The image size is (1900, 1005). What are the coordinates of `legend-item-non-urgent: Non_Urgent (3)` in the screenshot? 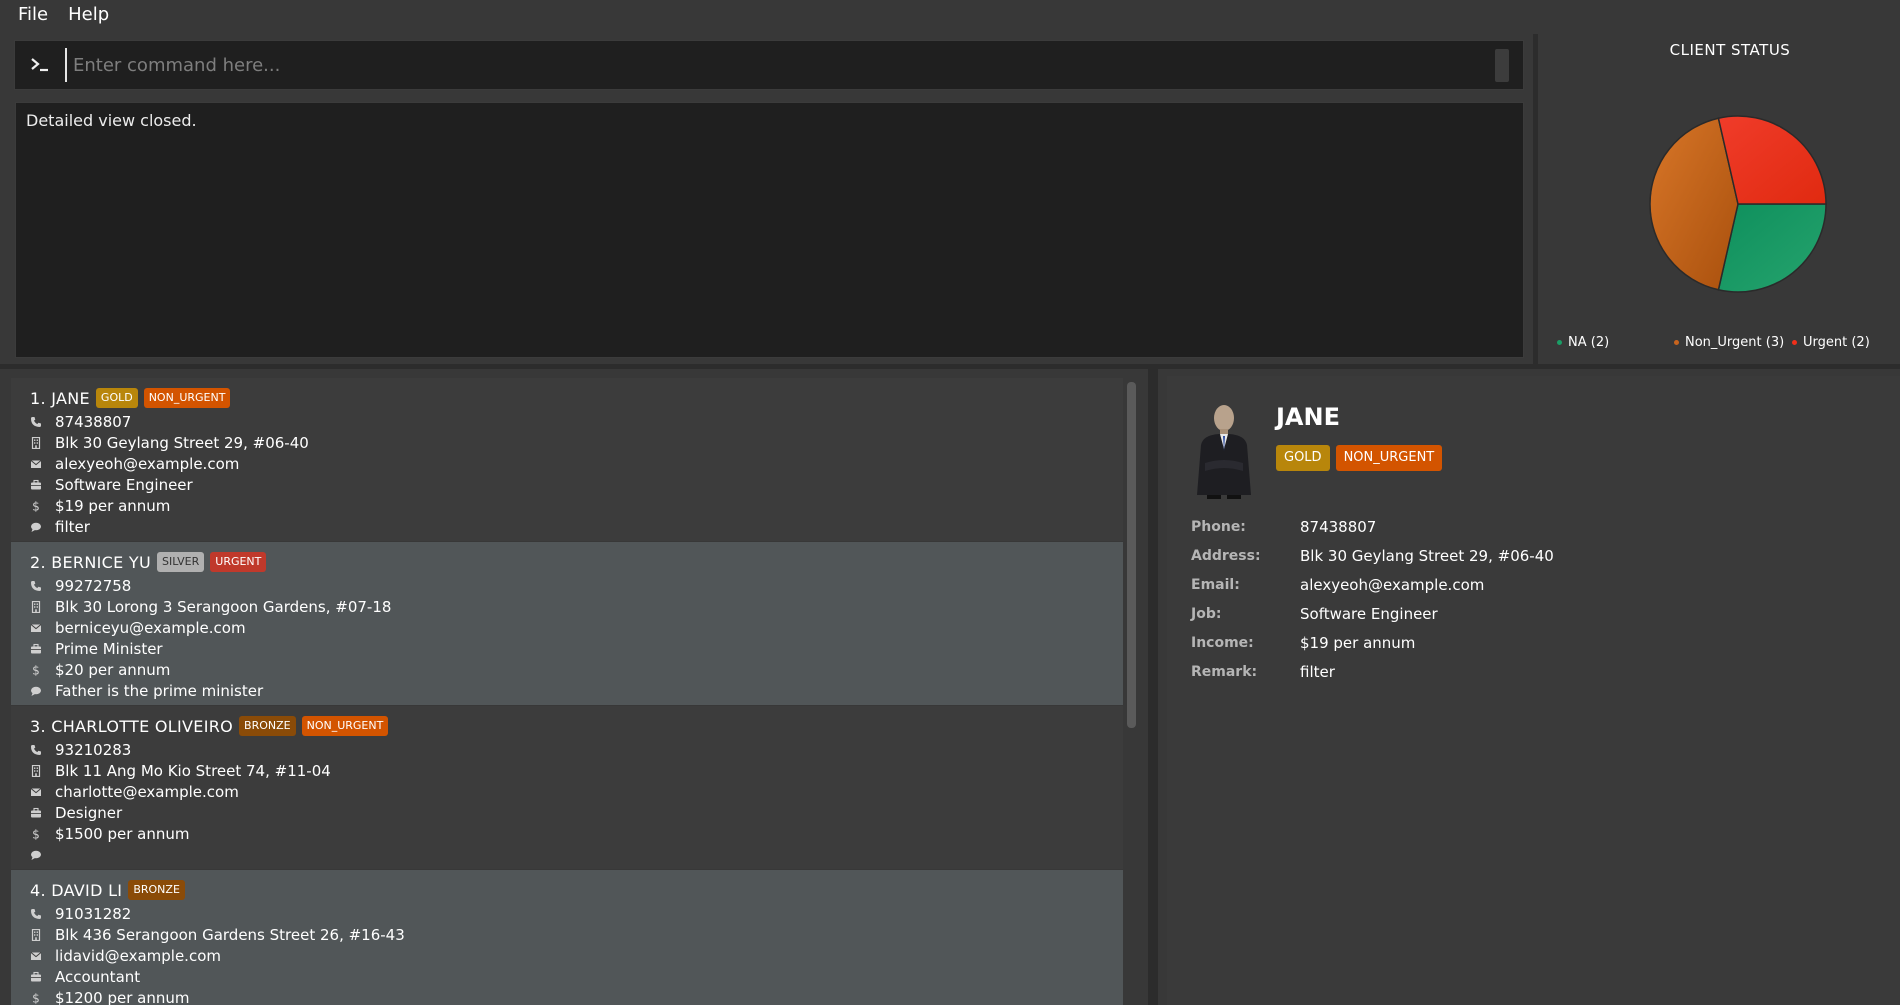 It's located at (1729, 342).